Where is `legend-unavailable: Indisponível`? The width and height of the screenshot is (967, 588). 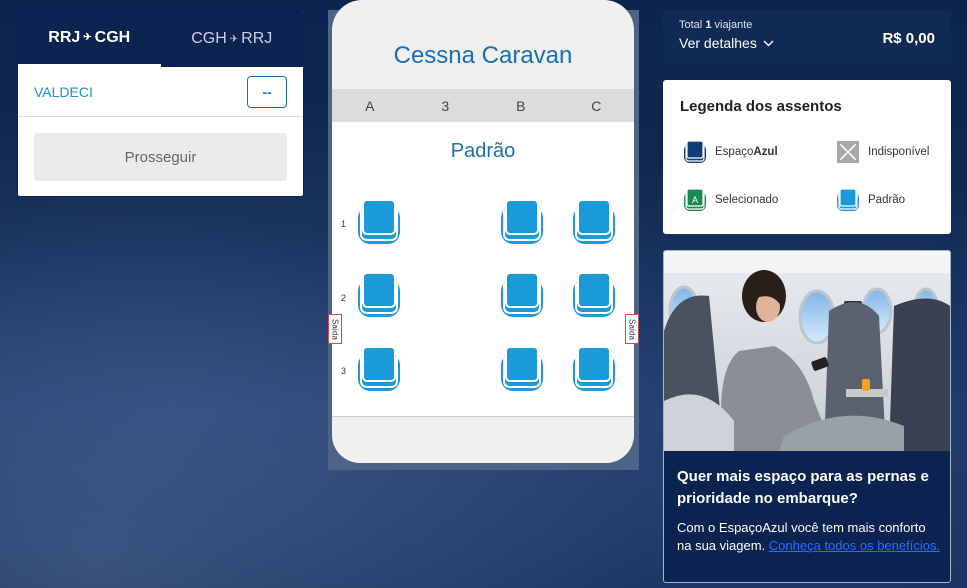 legend-unavailable: Indisponível is located at coordinates (882, 152).